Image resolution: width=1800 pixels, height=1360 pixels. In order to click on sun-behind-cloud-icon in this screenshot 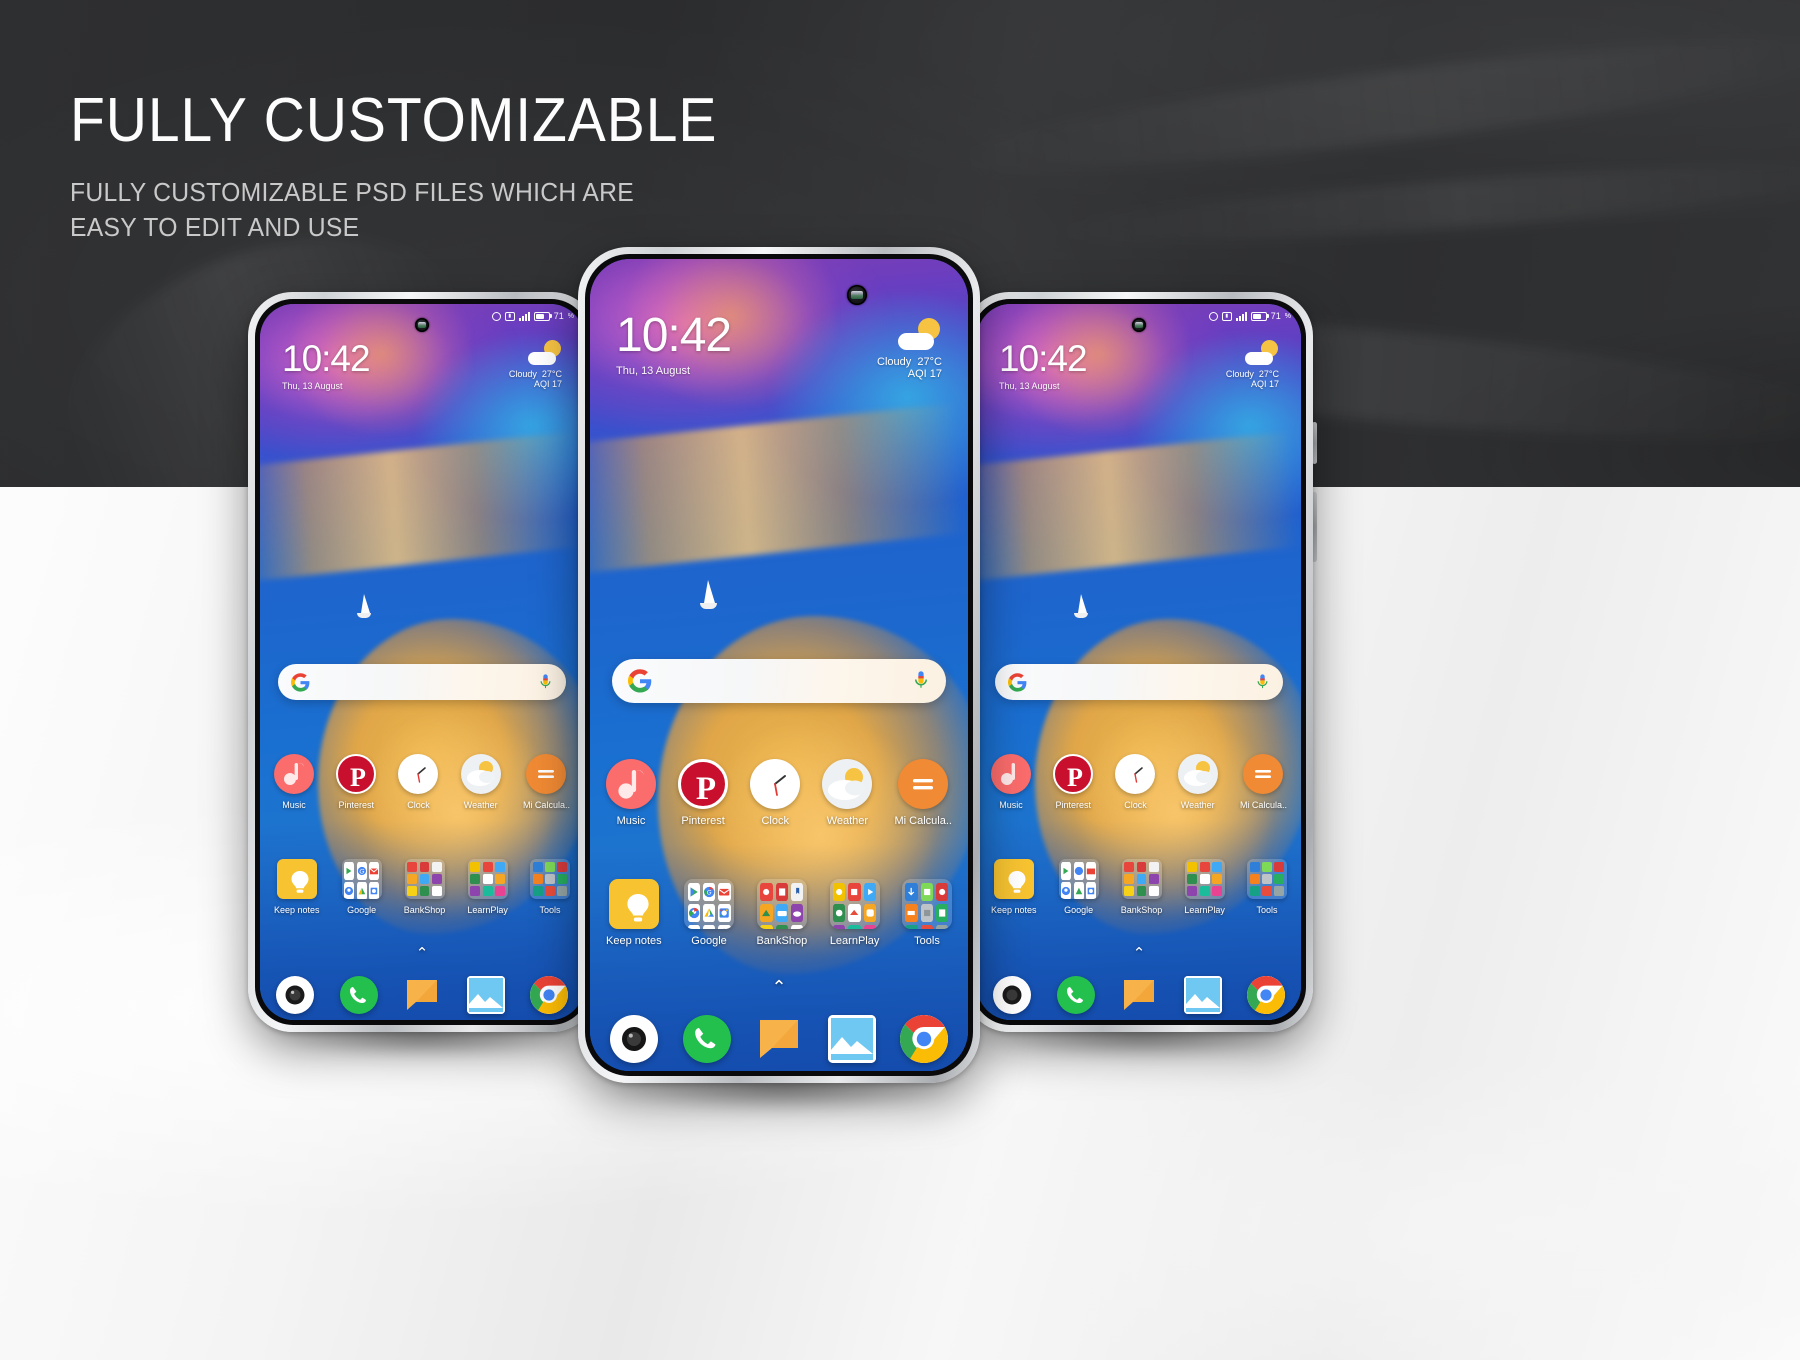, I will do `click(545, 353)`.